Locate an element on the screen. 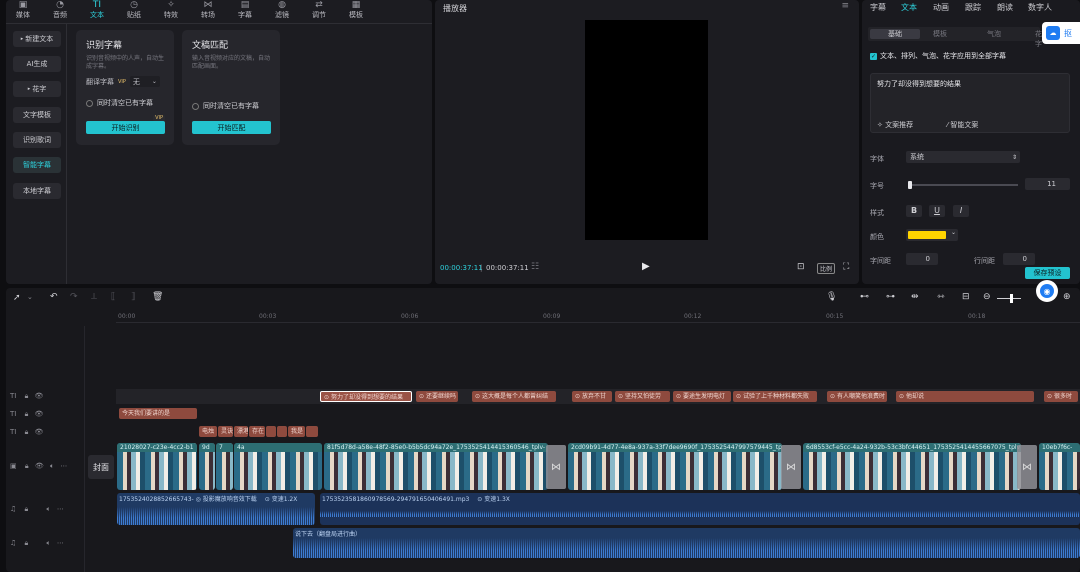 This screenshot has height=572, width=1080. bold-button: B is located at coordinates (914, 211).